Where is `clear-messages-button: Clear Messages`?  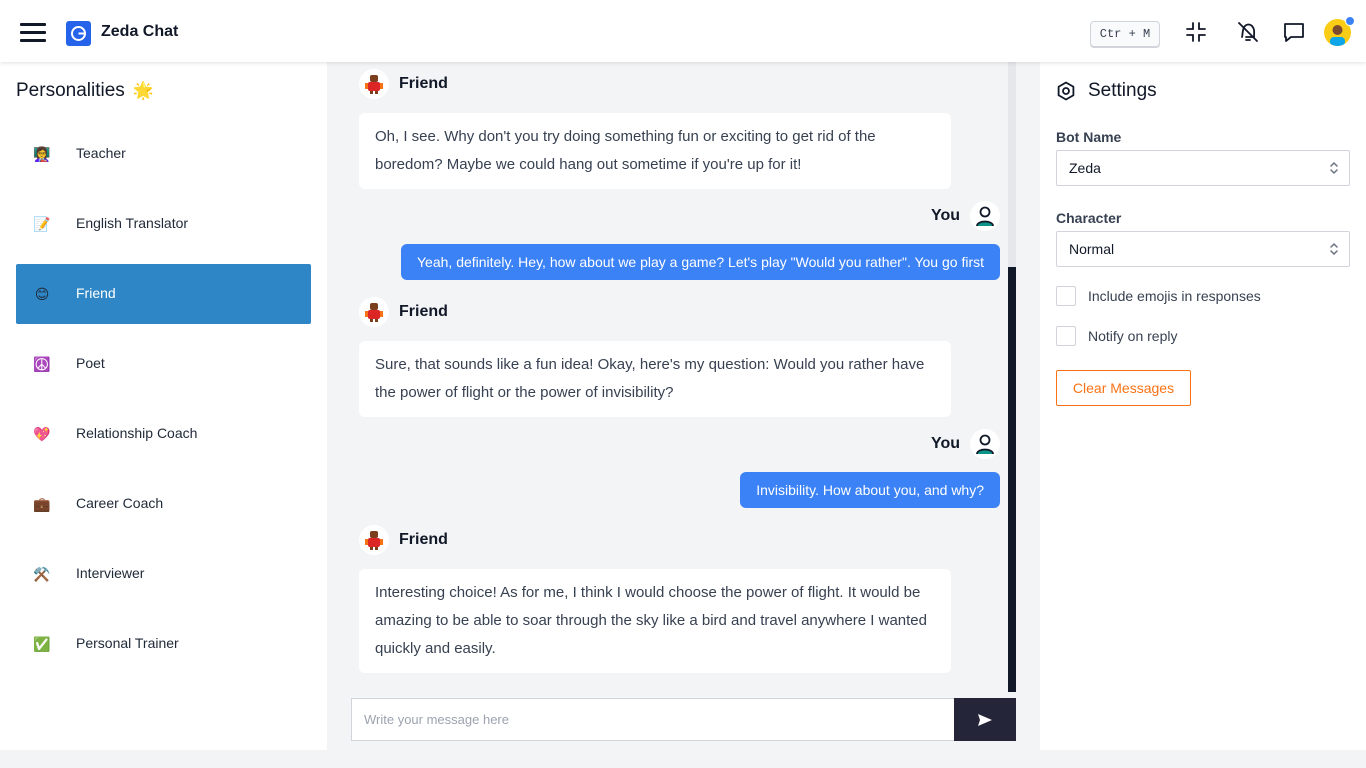 clear-messages-button: Clear Messages is located at coordinates (1123, 388).